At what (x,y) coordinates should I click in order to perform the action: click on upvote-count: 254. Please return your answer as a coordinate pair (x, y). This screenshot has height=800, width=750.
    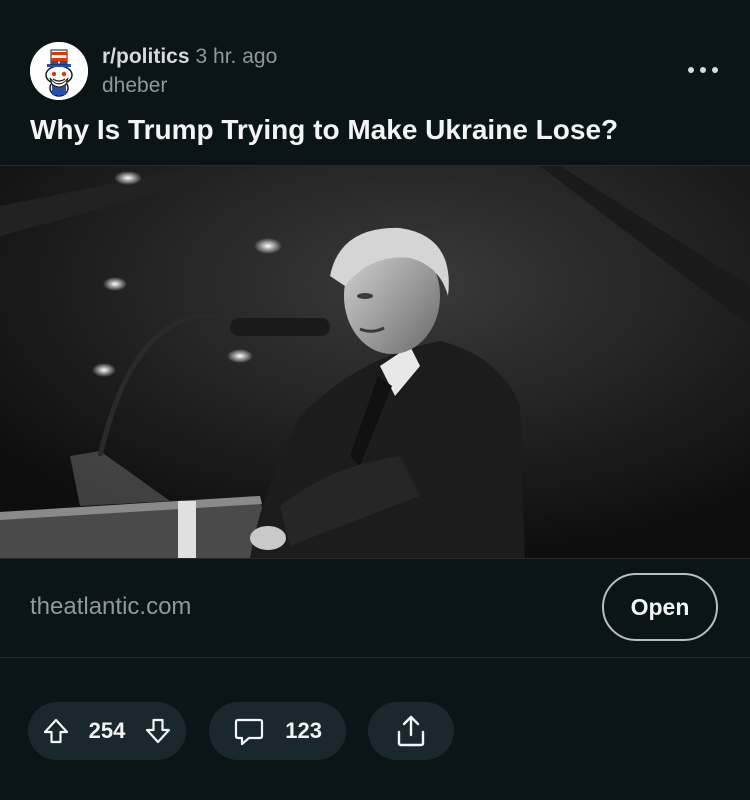
    Looking at the image, I should click on (107, 730).